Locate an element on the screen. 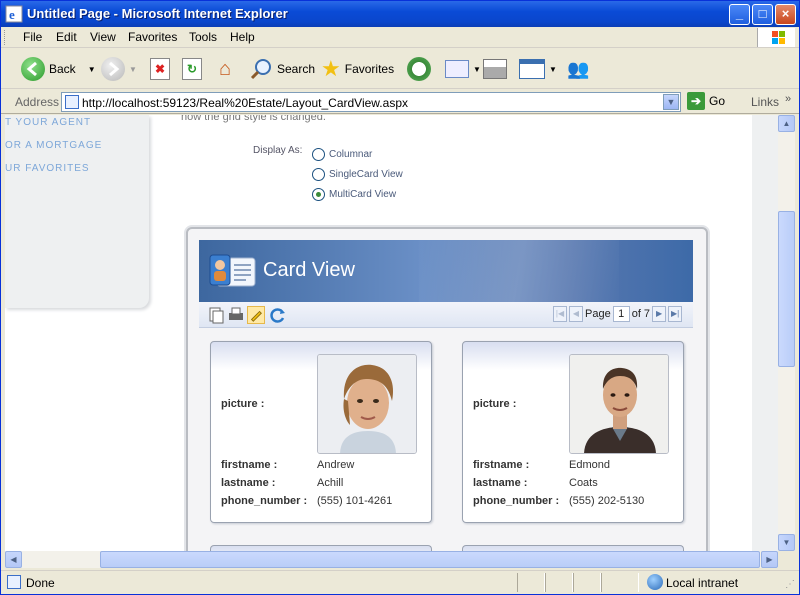  ie-icon: e is located at coordinates (14, 14).